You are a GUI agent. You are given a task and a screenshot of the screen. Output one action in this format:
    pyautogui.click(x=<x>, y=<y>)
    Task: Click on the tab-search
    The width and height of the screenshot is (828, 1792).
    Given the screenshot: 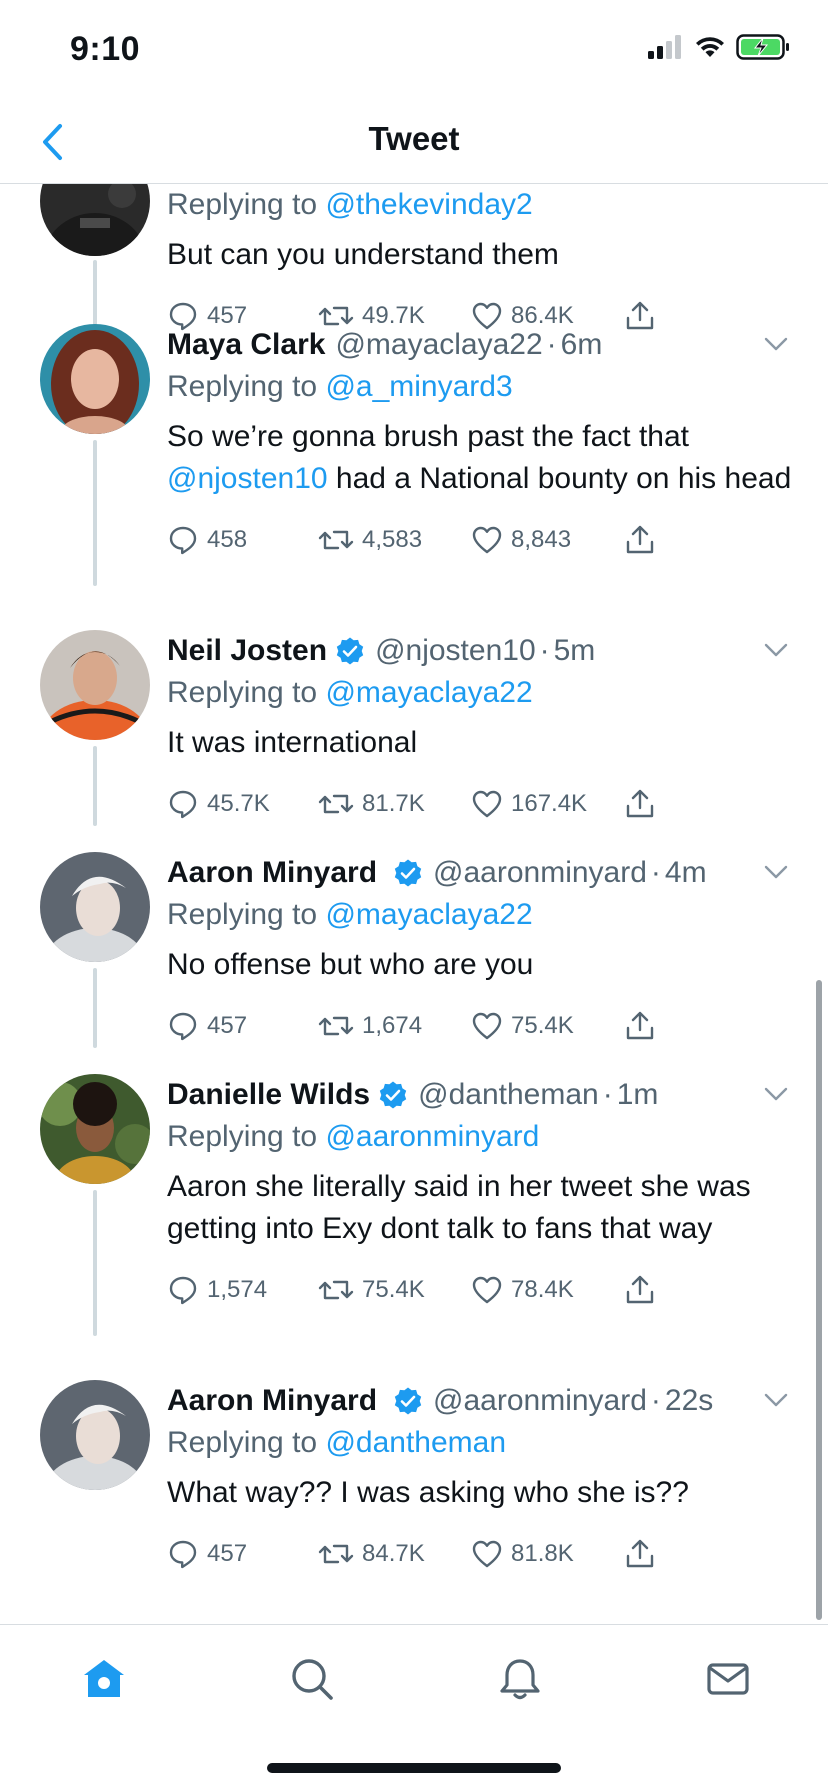 What is the action you would take?
    pyautogui.click(x=312, y=1679)
    